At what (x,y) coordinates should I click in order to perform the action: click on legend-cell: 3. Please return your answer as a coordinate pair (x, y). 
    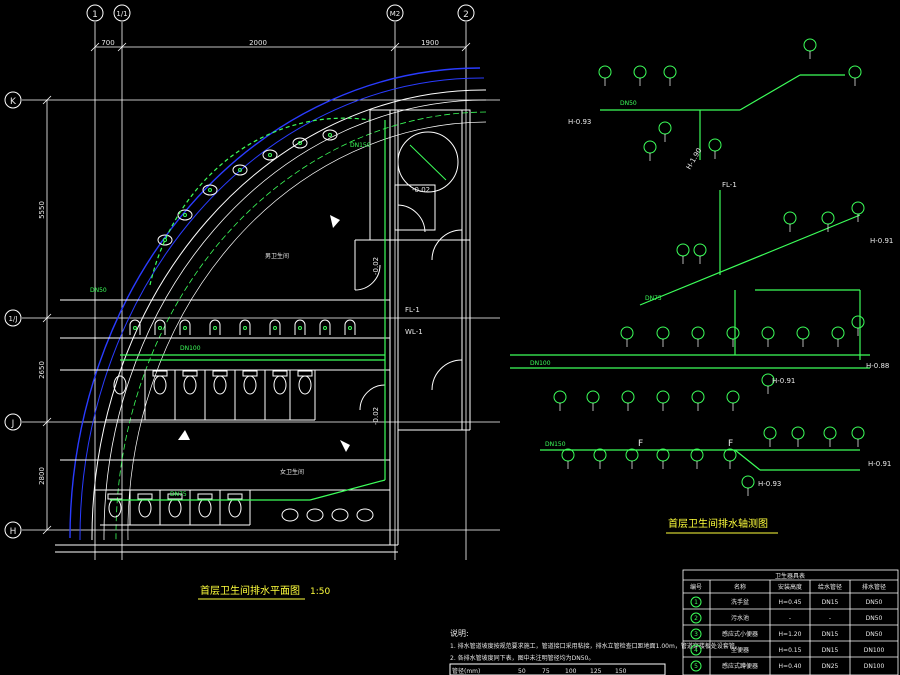
    Looking at the image, I should click on (696, 634).